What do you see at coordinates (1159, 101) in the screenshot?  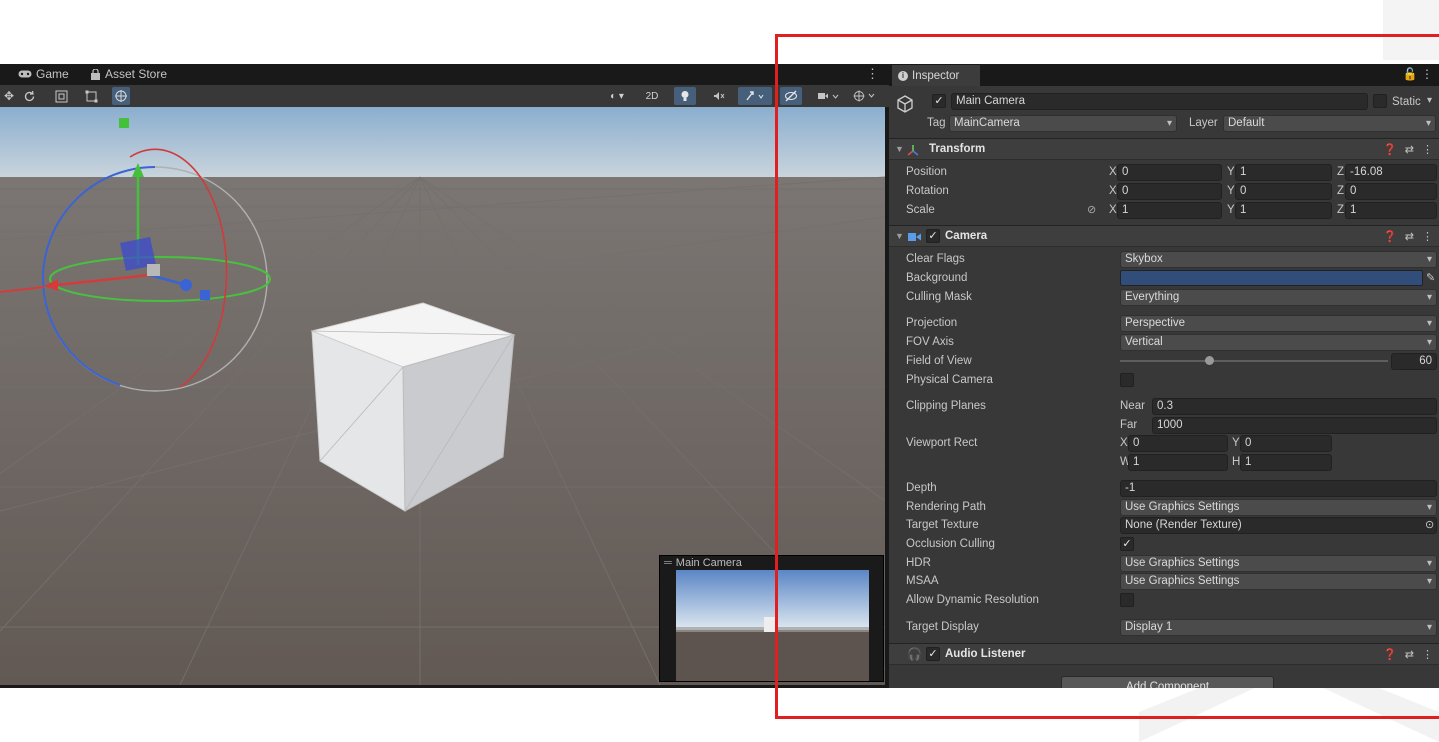 I see `object-name-field: Main Camera` at bounding box center [1159, 101].